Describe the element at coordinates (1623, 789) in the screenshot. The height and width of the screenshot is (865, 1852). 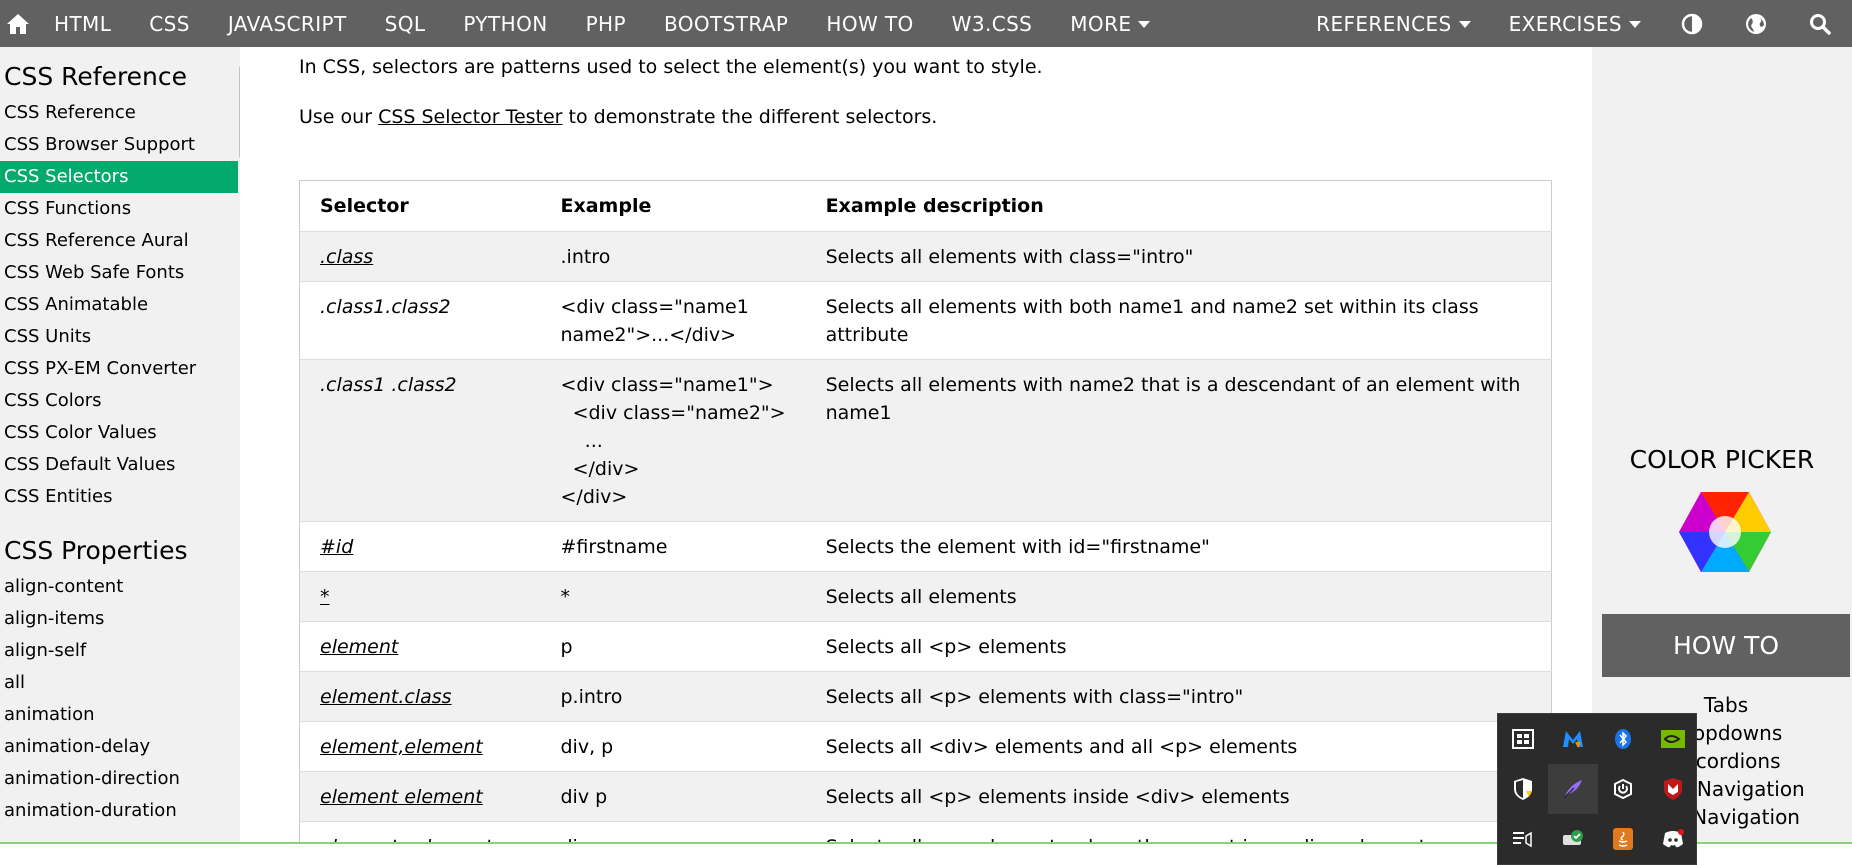
I see `power-icon` at that location.